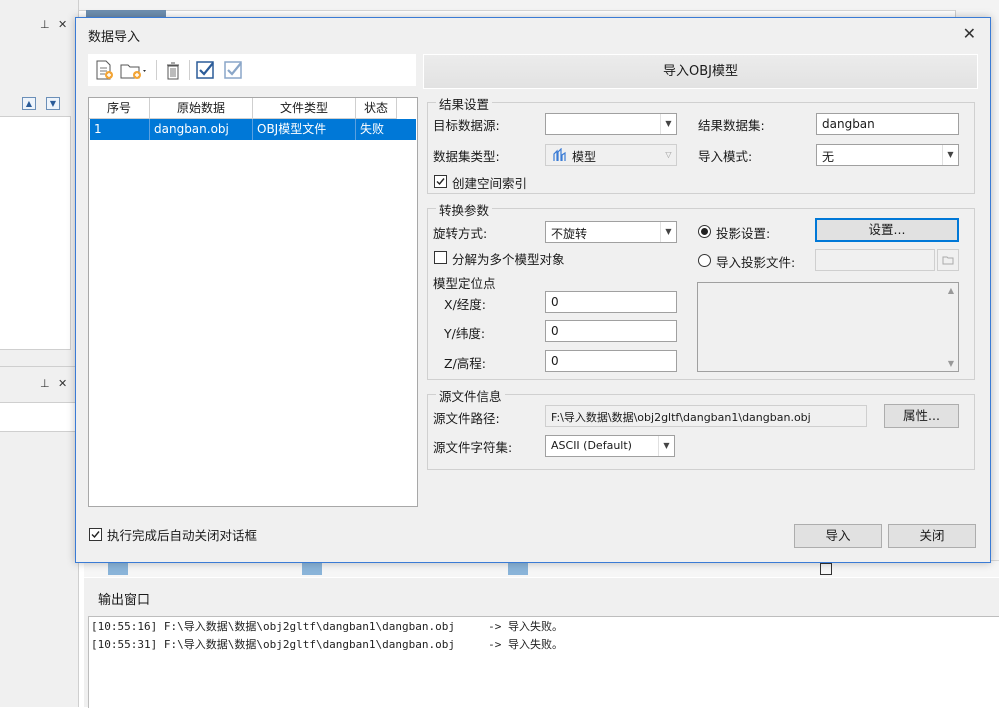  What do you see at coordinates (932, 536) in the screenshot?
I see `close-button: 关闭` at bounding box center [932, 536].